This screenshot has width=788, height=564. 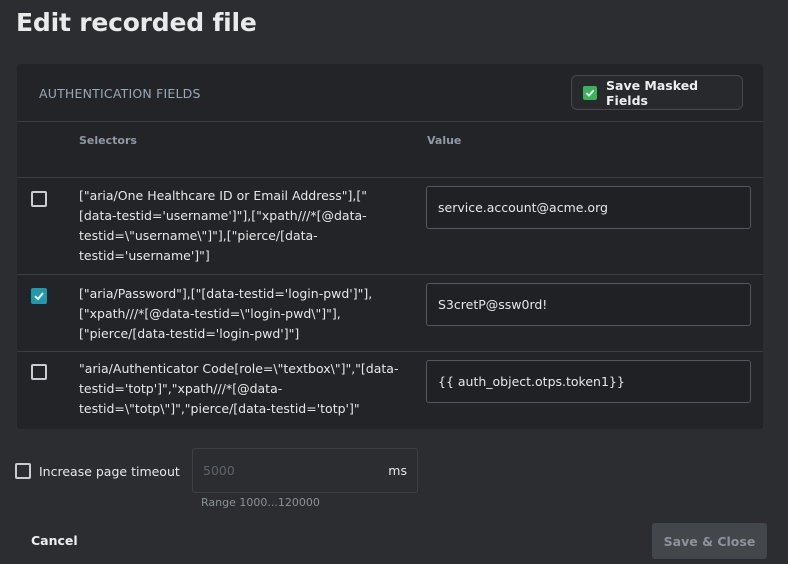 I want to click on timeout-placeholder: 5000, so click(x=219, y=470).